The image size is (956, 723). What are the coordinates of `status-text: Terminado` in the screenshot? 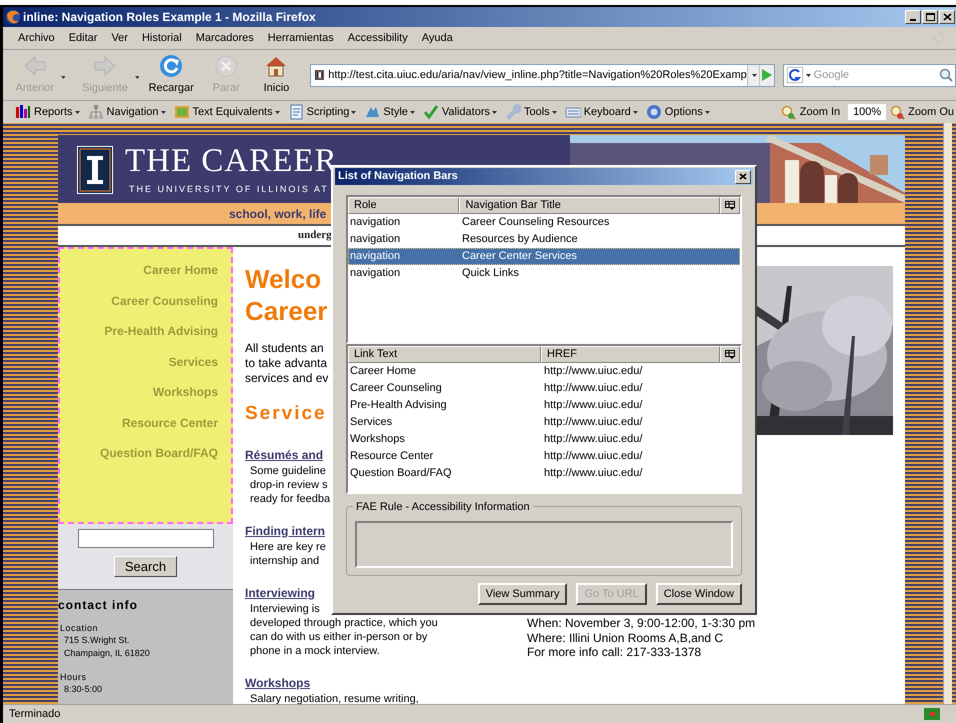 It's located at (35, 714).